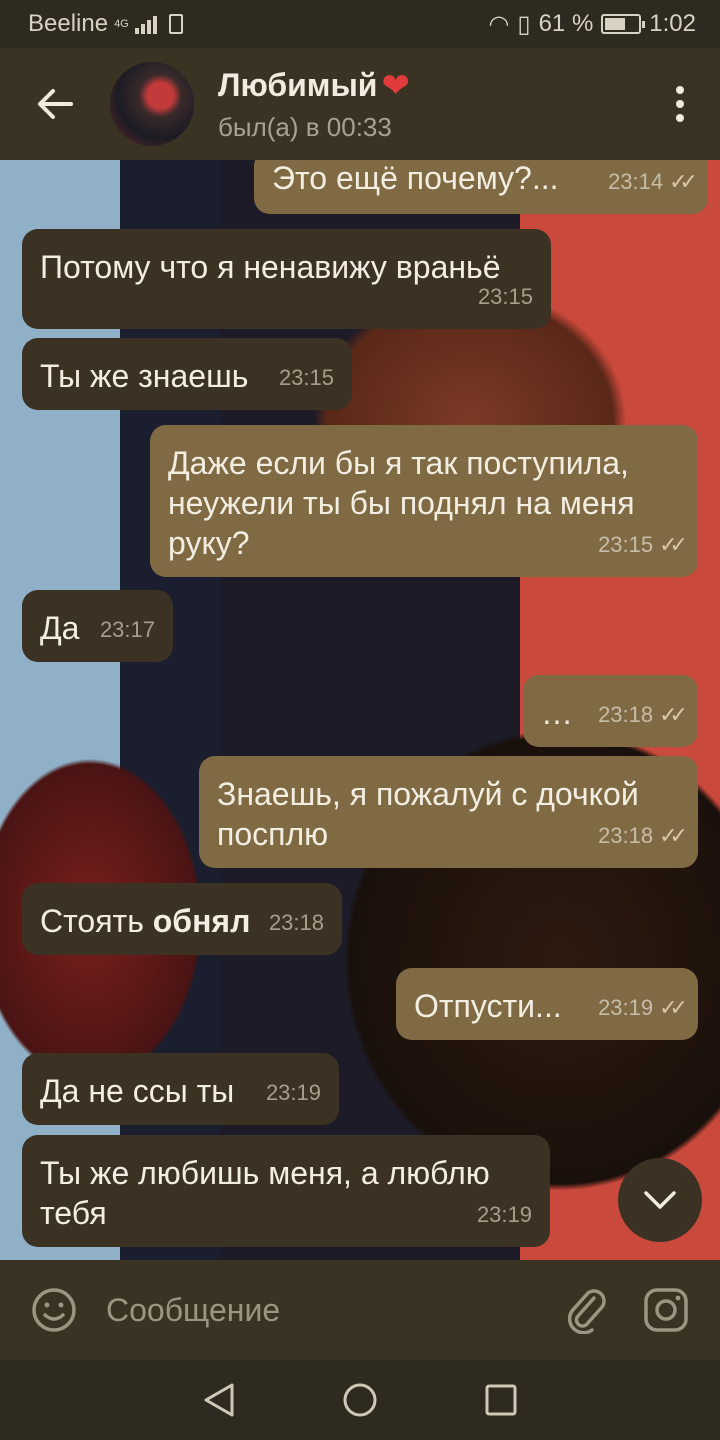  Describe the element at coordinates (680, 90) in the screenshot. I see `more-vertical-icon` at that location.